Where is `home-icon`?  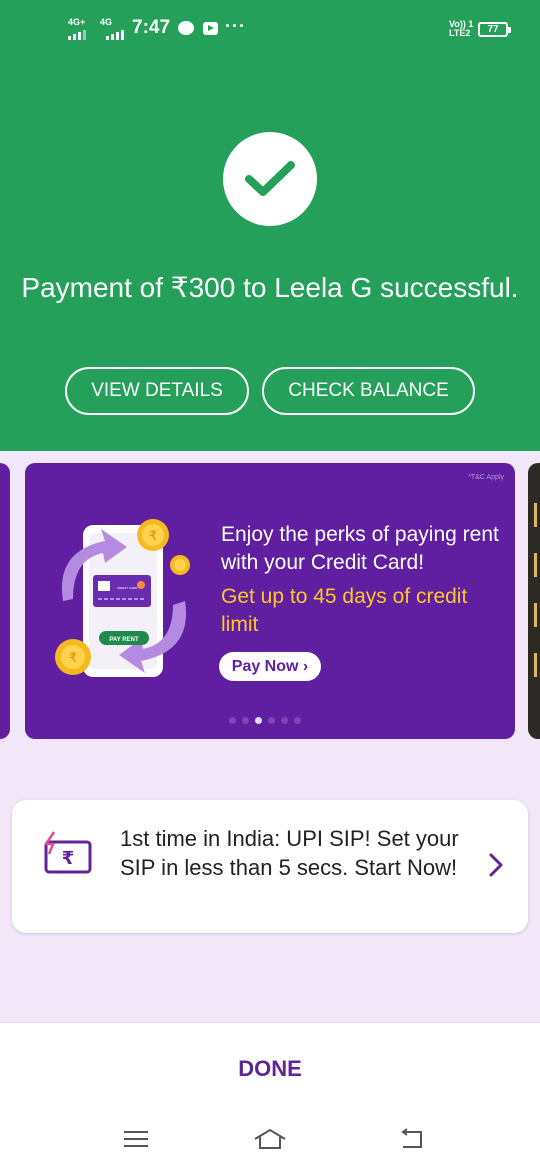
home-icon is located at coordinates (270, 1139).